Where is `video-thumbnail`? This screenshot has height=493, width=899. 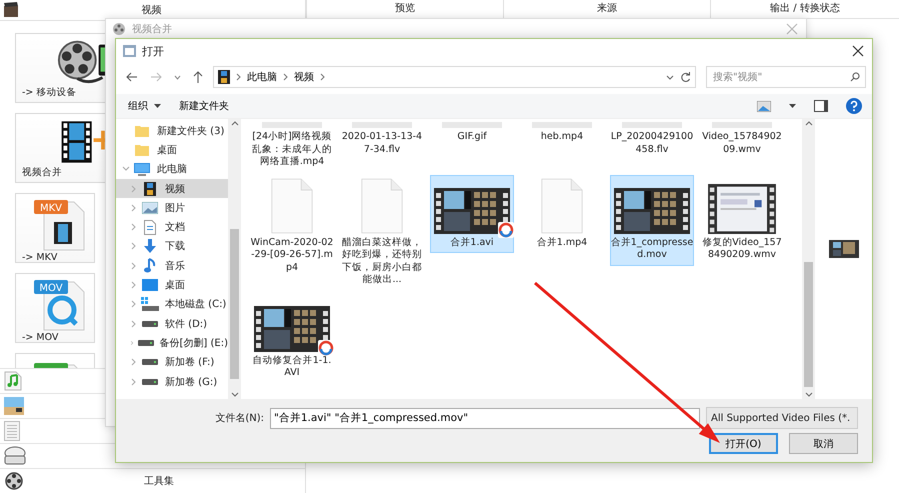 video-thumbnail is located at coordinates (742, 209).